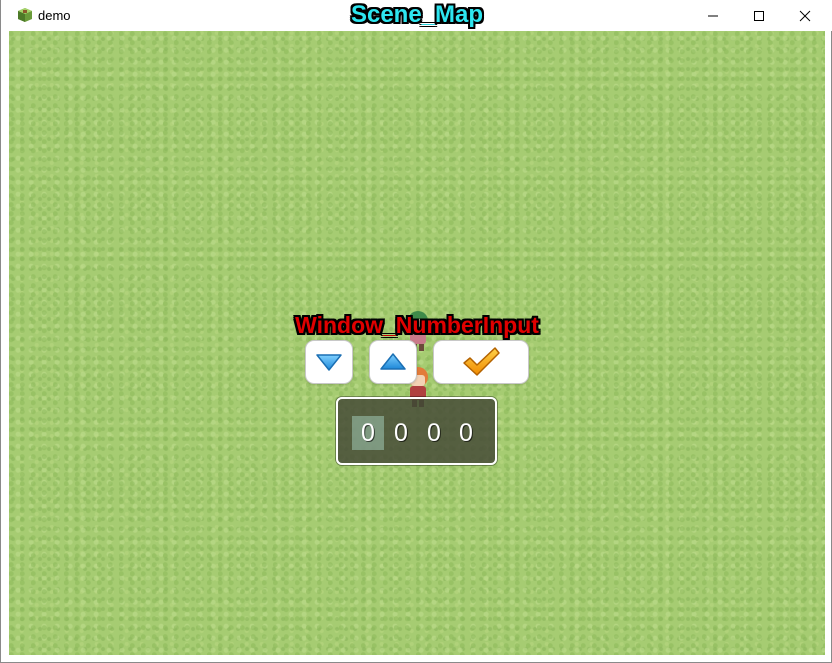 This screenshot has width=832, height=663. I want to click on window-number-input-label: Window_NumberInput, so click(417, 325).